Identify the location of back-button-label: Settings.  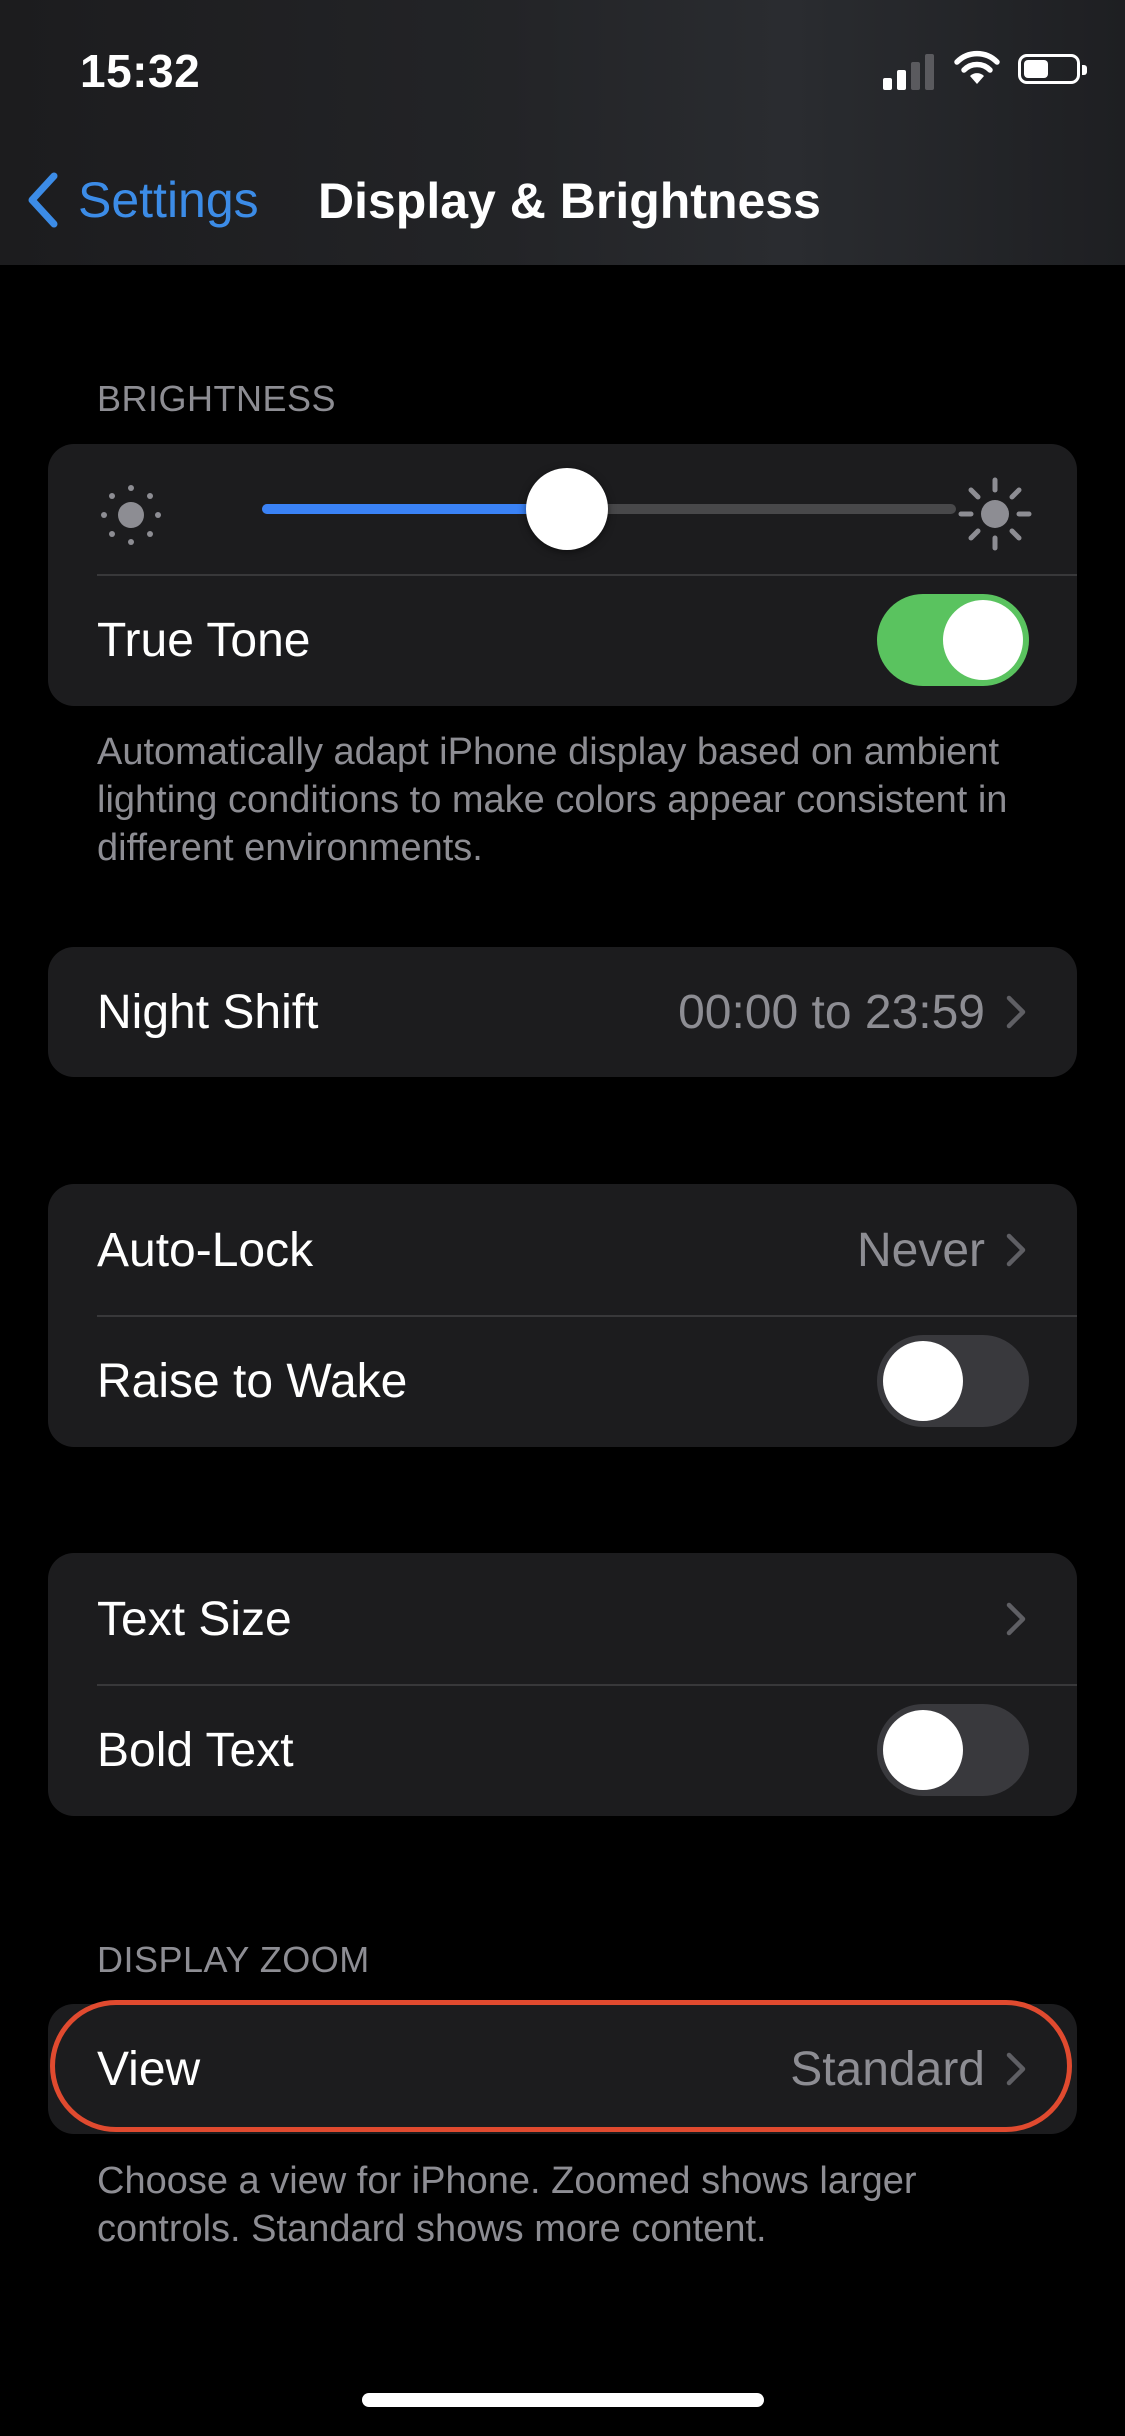
(168, 200).